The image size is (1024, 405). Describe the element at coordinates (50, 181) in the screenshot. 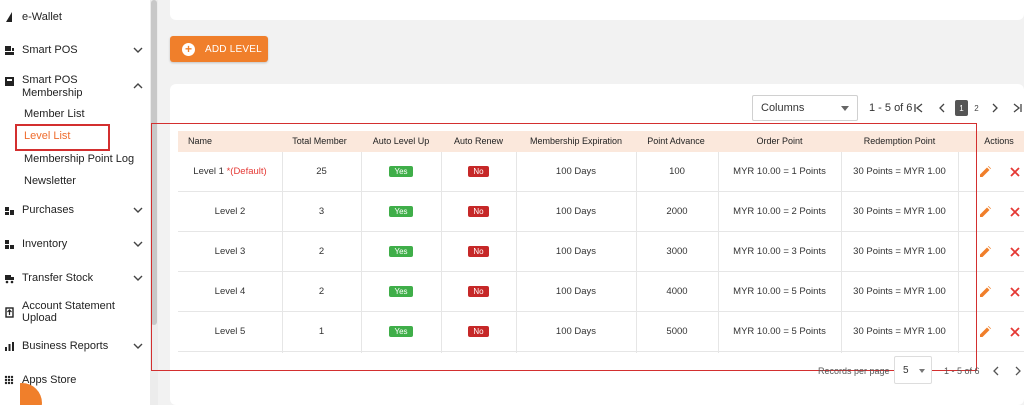

I see `sidebar-subitem-newsletter: Newsletter` at that location.